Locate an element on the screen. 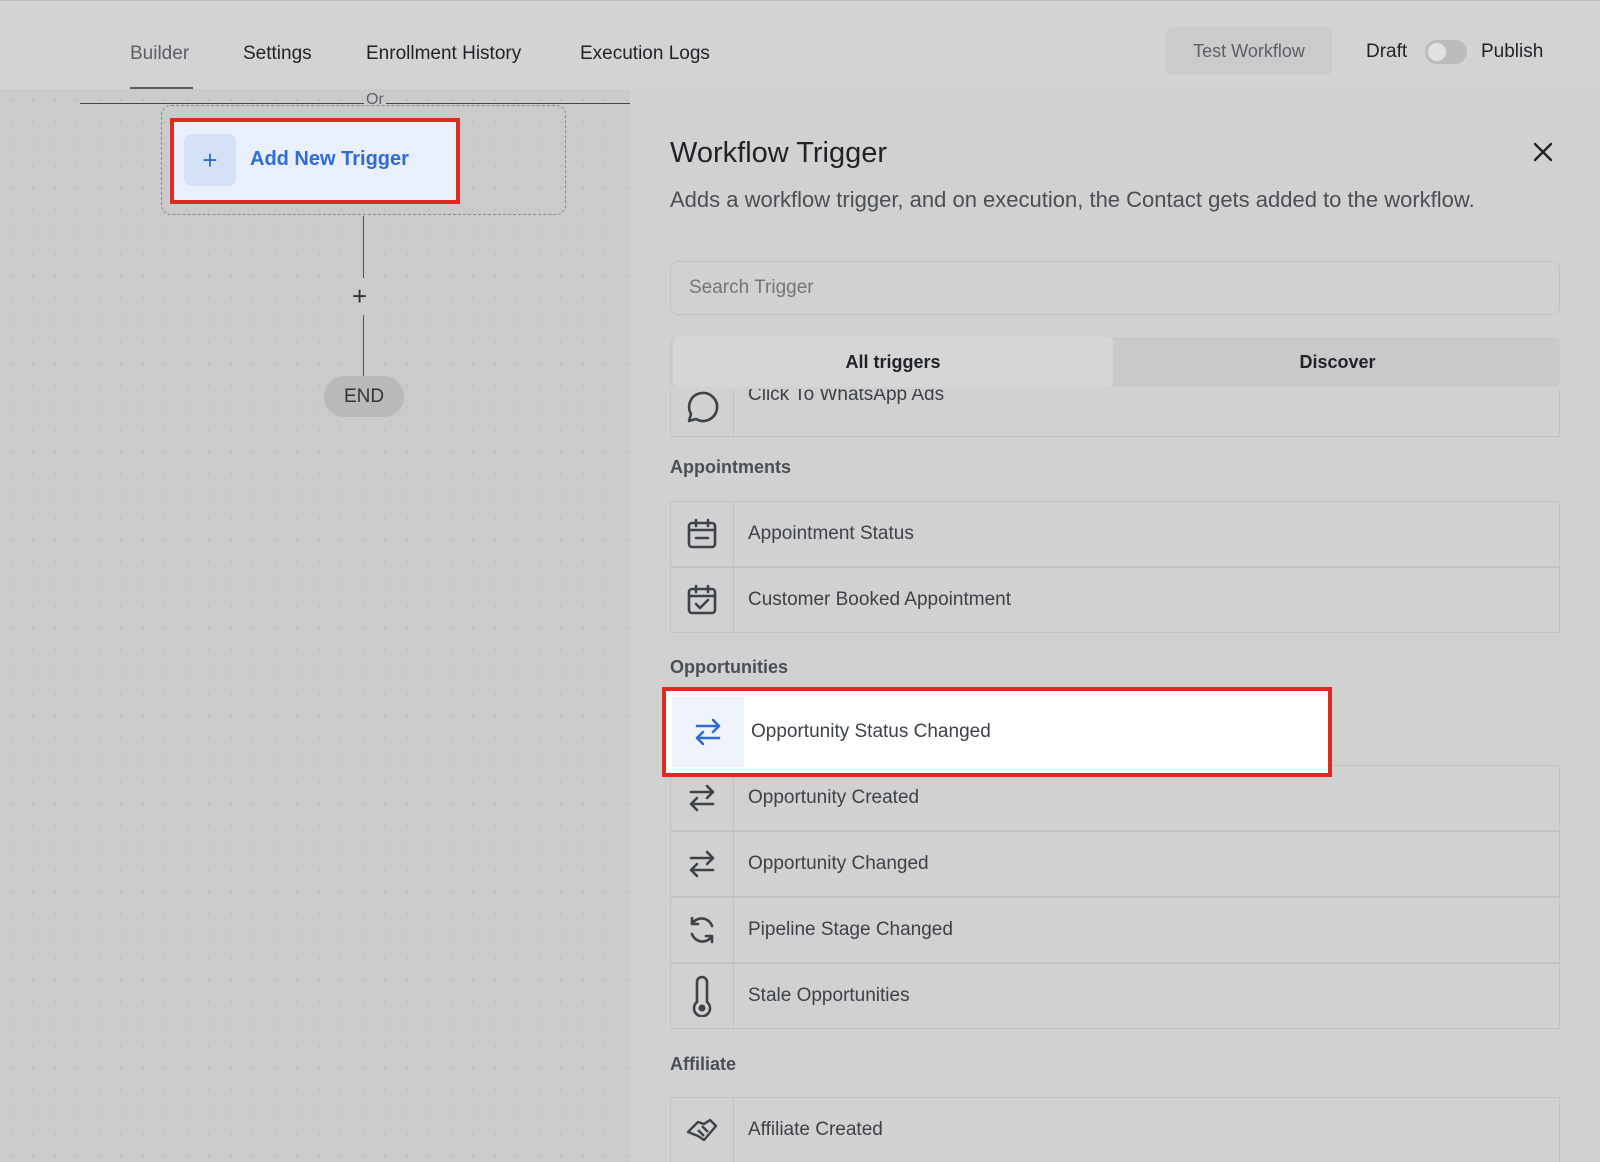  list-item-label: Affiliate Created is located at coordinates (815, 1129).